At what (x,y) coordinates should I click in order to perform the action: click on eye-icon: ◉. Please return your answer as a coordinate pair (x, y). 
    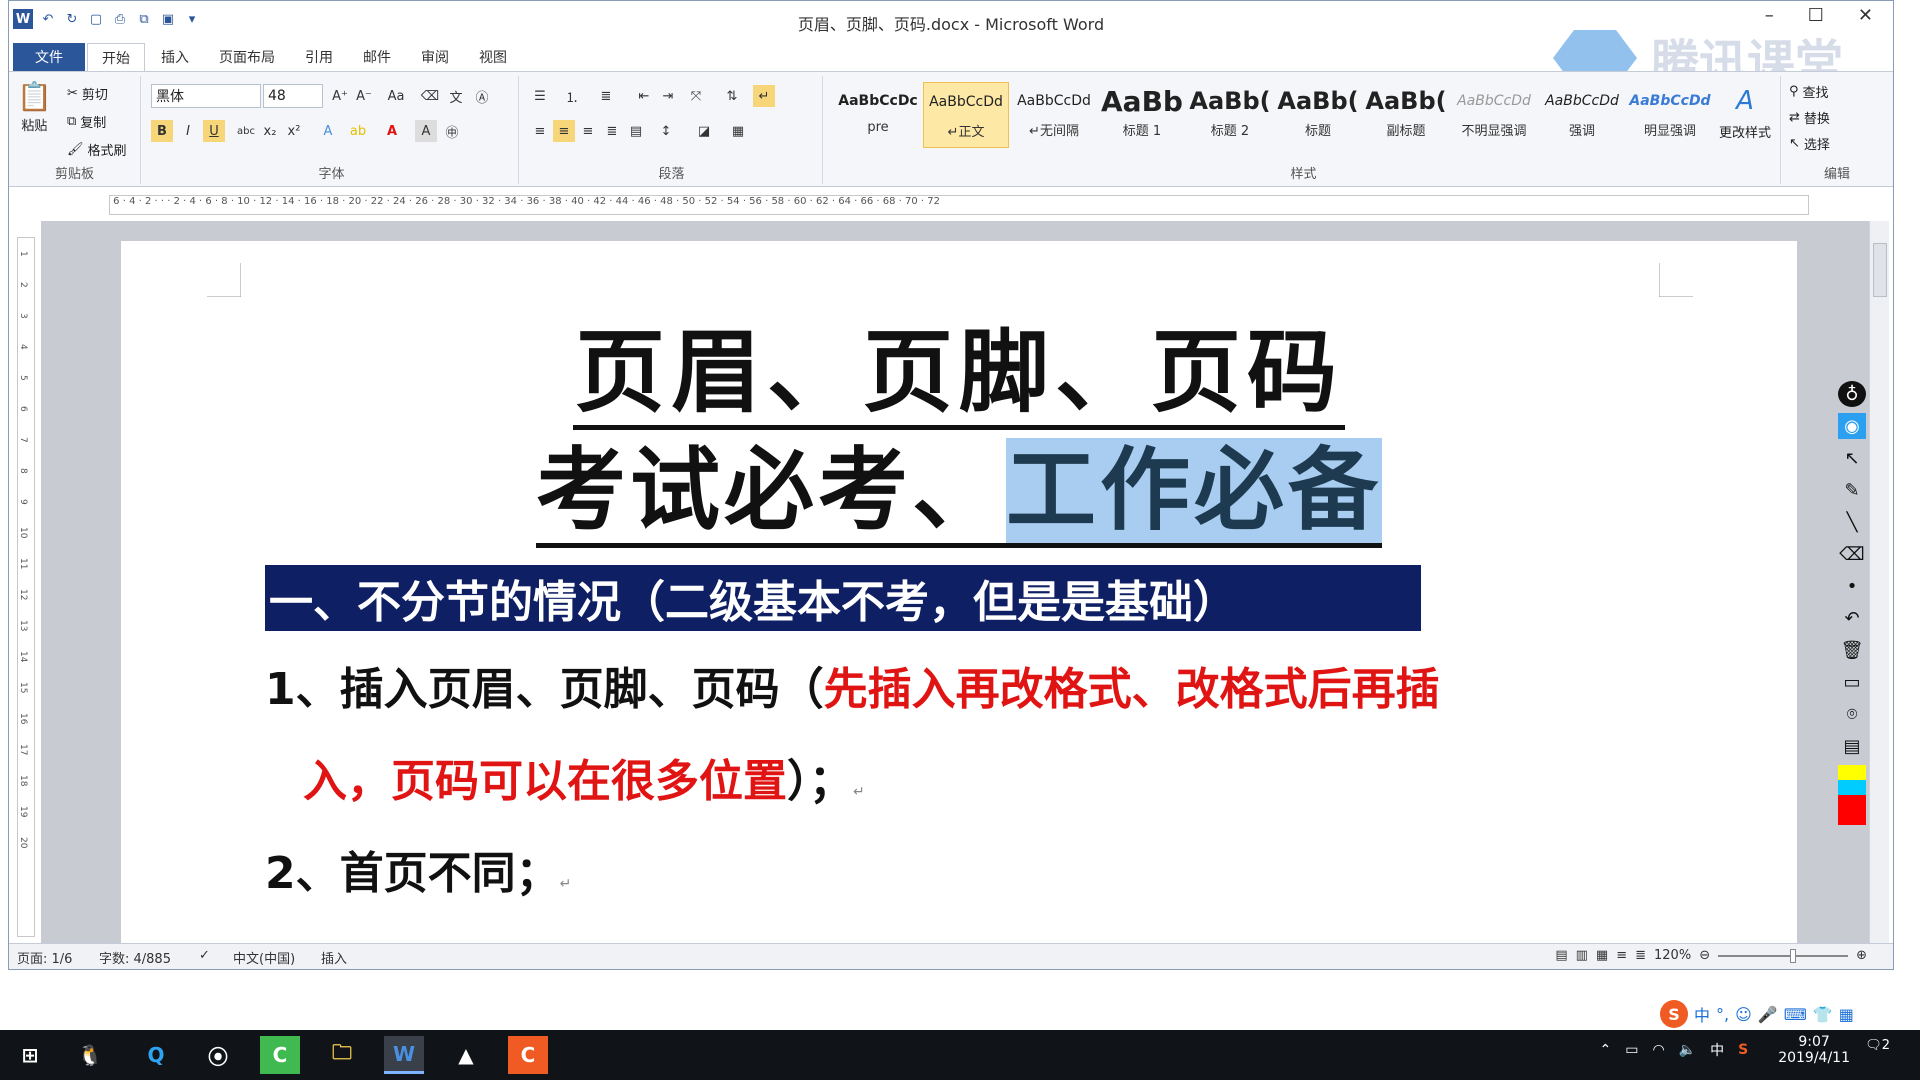
    Looking at the image, I should click on (1852, 426).